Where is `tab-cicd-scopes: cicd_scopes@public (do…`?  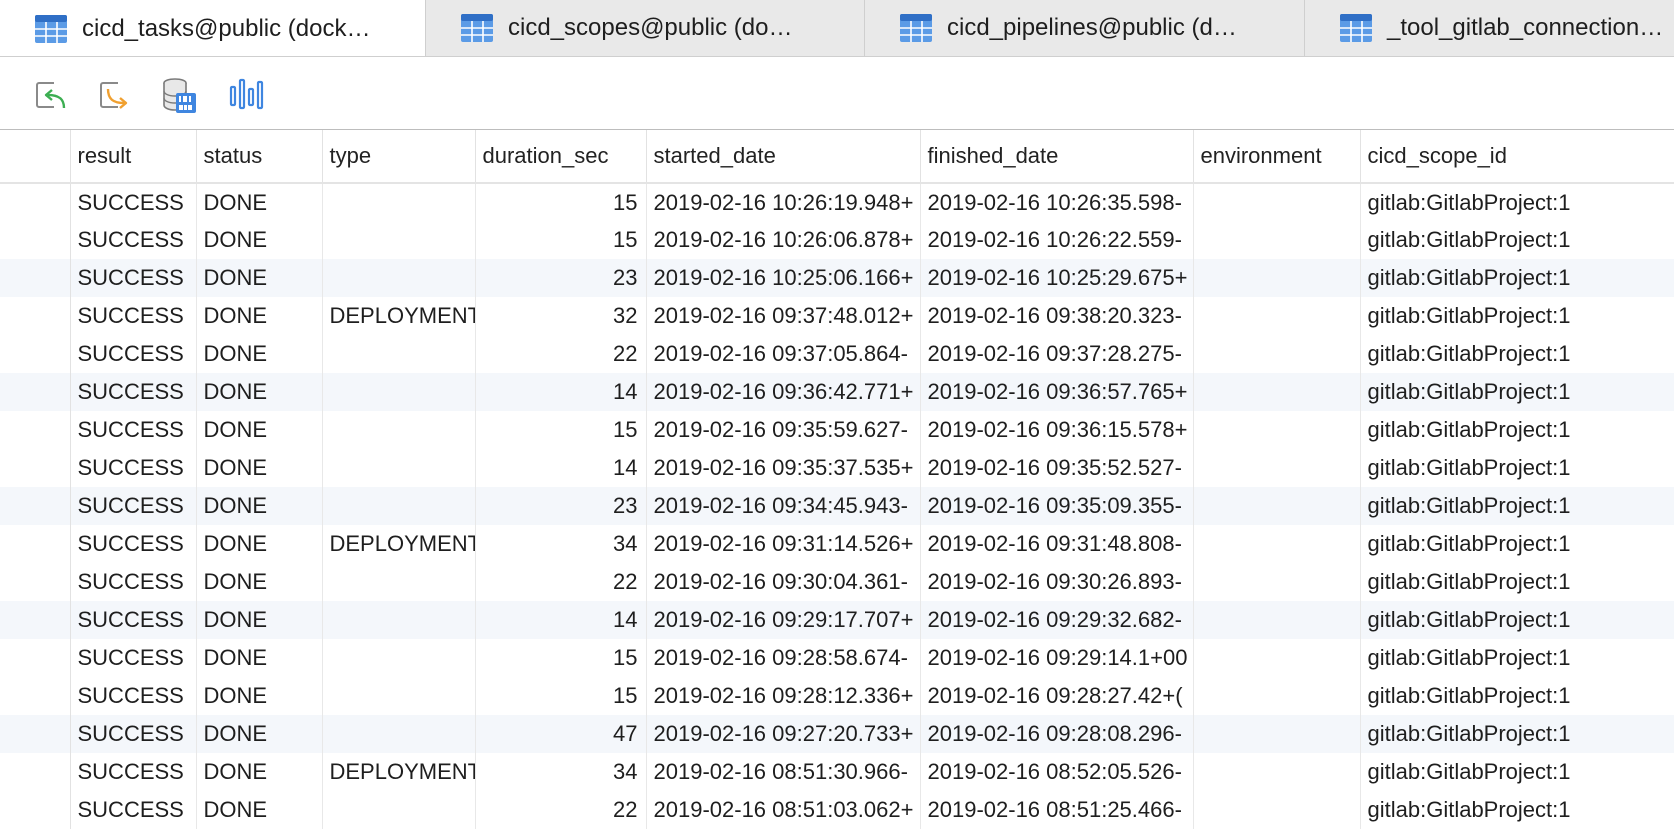
tab-cicd-scopes: cicd_scopes@public (do… is located at coordinates (645, 28).